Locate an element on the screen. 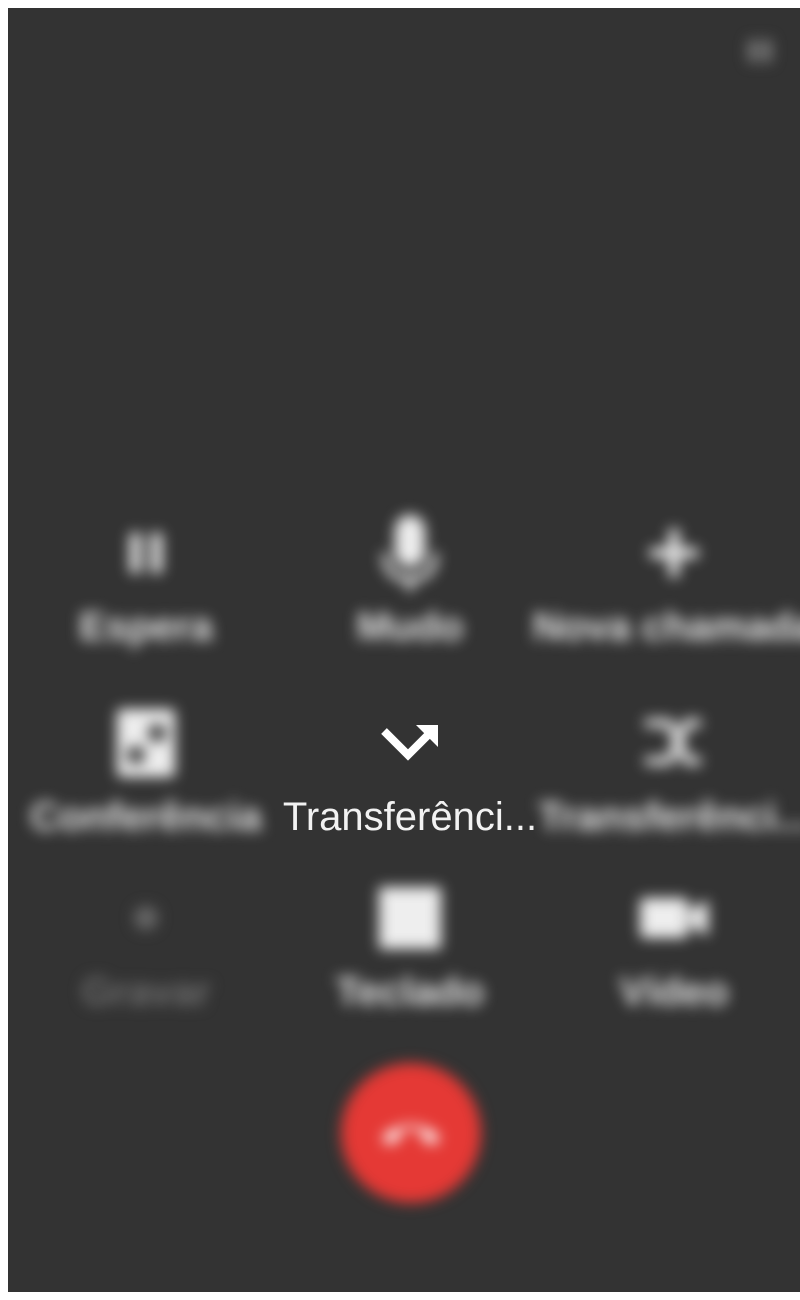 Image resolution: width=800 pixels, height=1300 pixels. shuffle-icon is located at coordinates (674, 743).